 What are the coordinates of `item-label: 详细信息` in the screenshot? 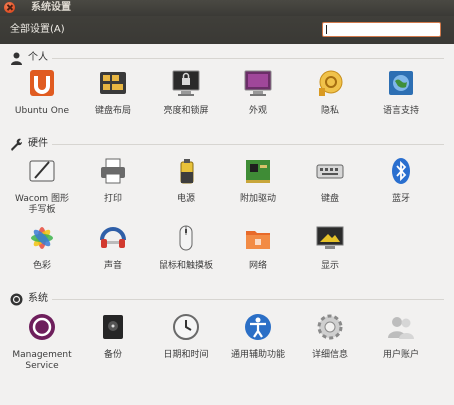 It's located at (329, 355).